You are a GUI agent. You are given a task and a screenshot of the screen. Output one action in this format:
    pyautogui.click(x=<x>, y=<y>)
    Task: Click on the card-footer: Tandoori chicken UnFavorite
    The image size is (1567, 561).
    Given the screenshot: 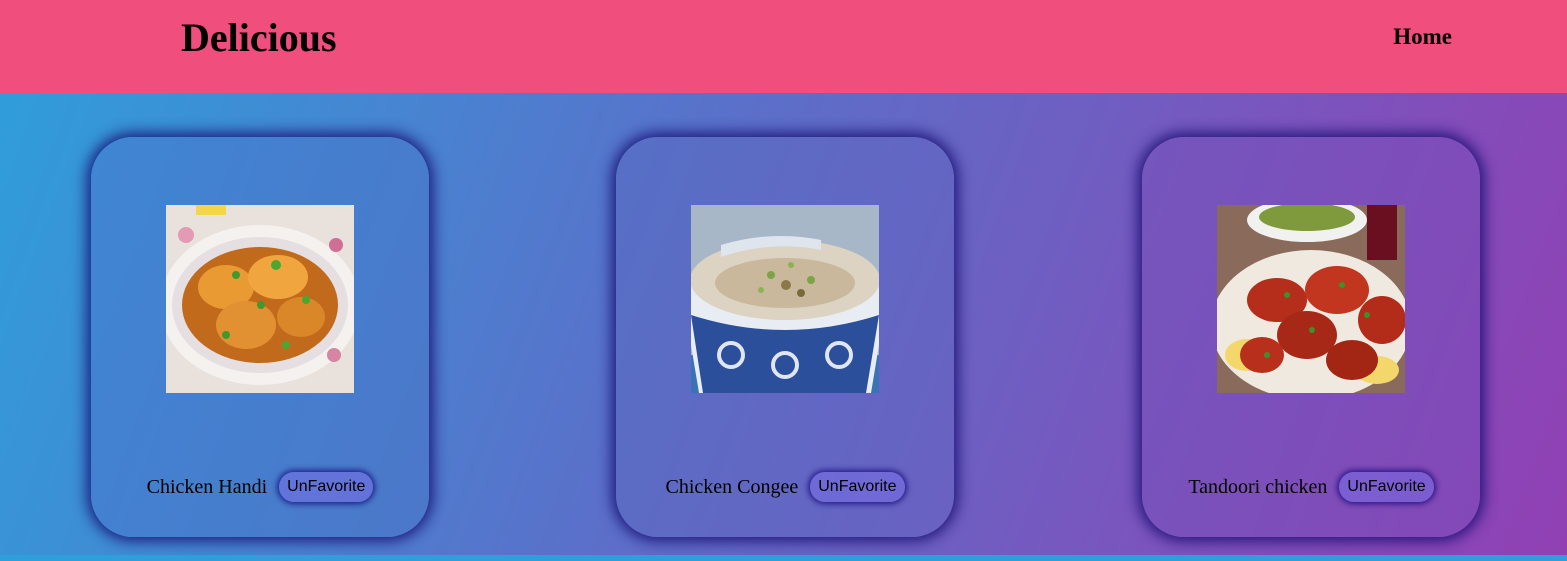 What is the action you would take?
    pyautogui.click(x=1311, y=487)
    